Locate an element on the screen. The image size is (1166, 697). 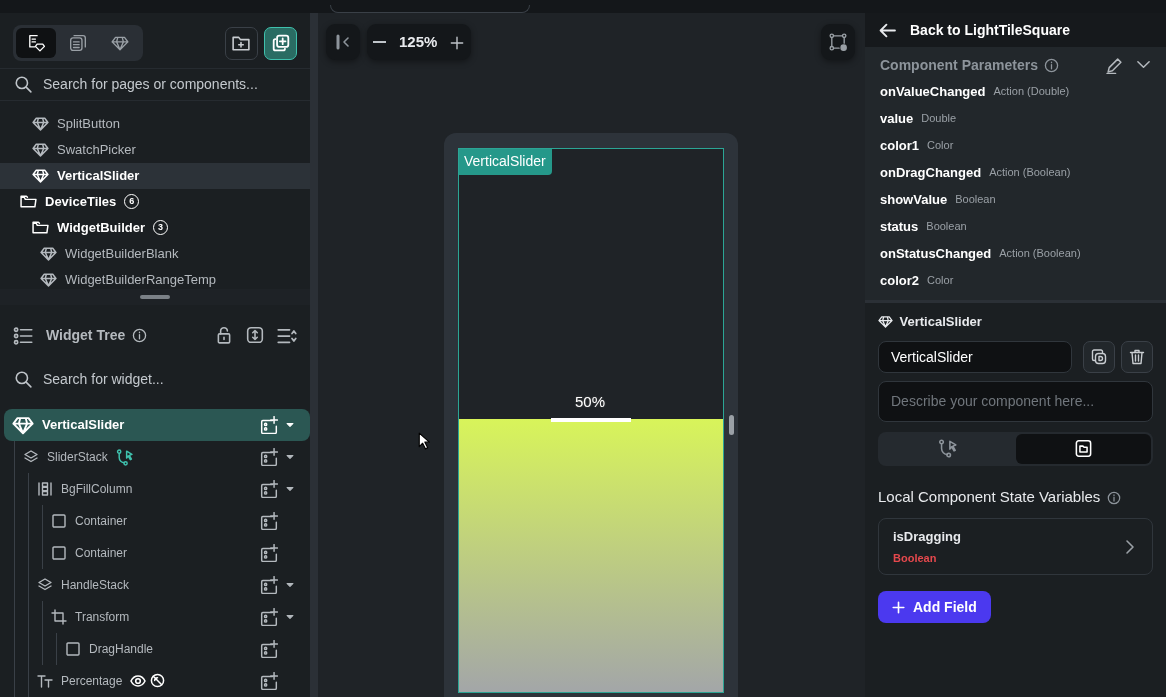
drag-handle is located at coordinates (591, 420).